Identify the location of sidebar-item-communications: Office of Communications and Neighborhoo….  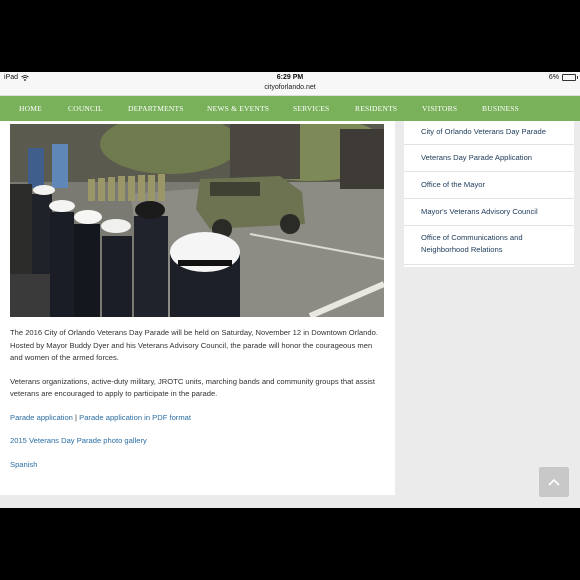
(489, 245).